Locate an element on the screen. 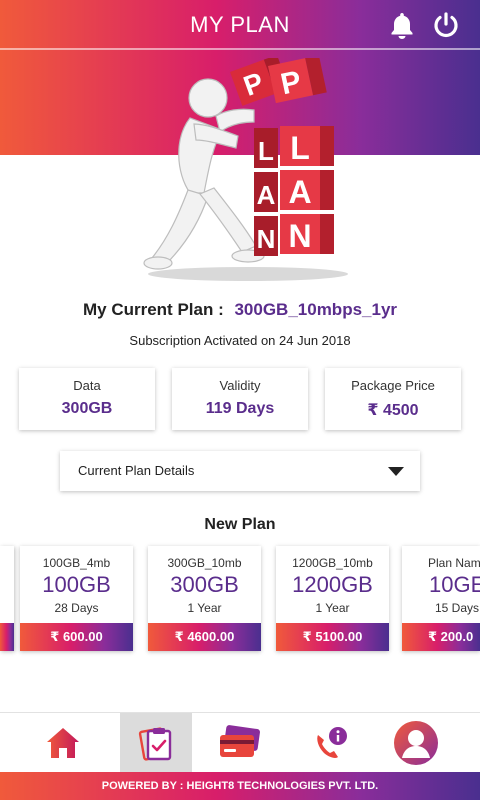 This screenshot has height=800, width=480. nav-home is located at coordinates (63, 743).